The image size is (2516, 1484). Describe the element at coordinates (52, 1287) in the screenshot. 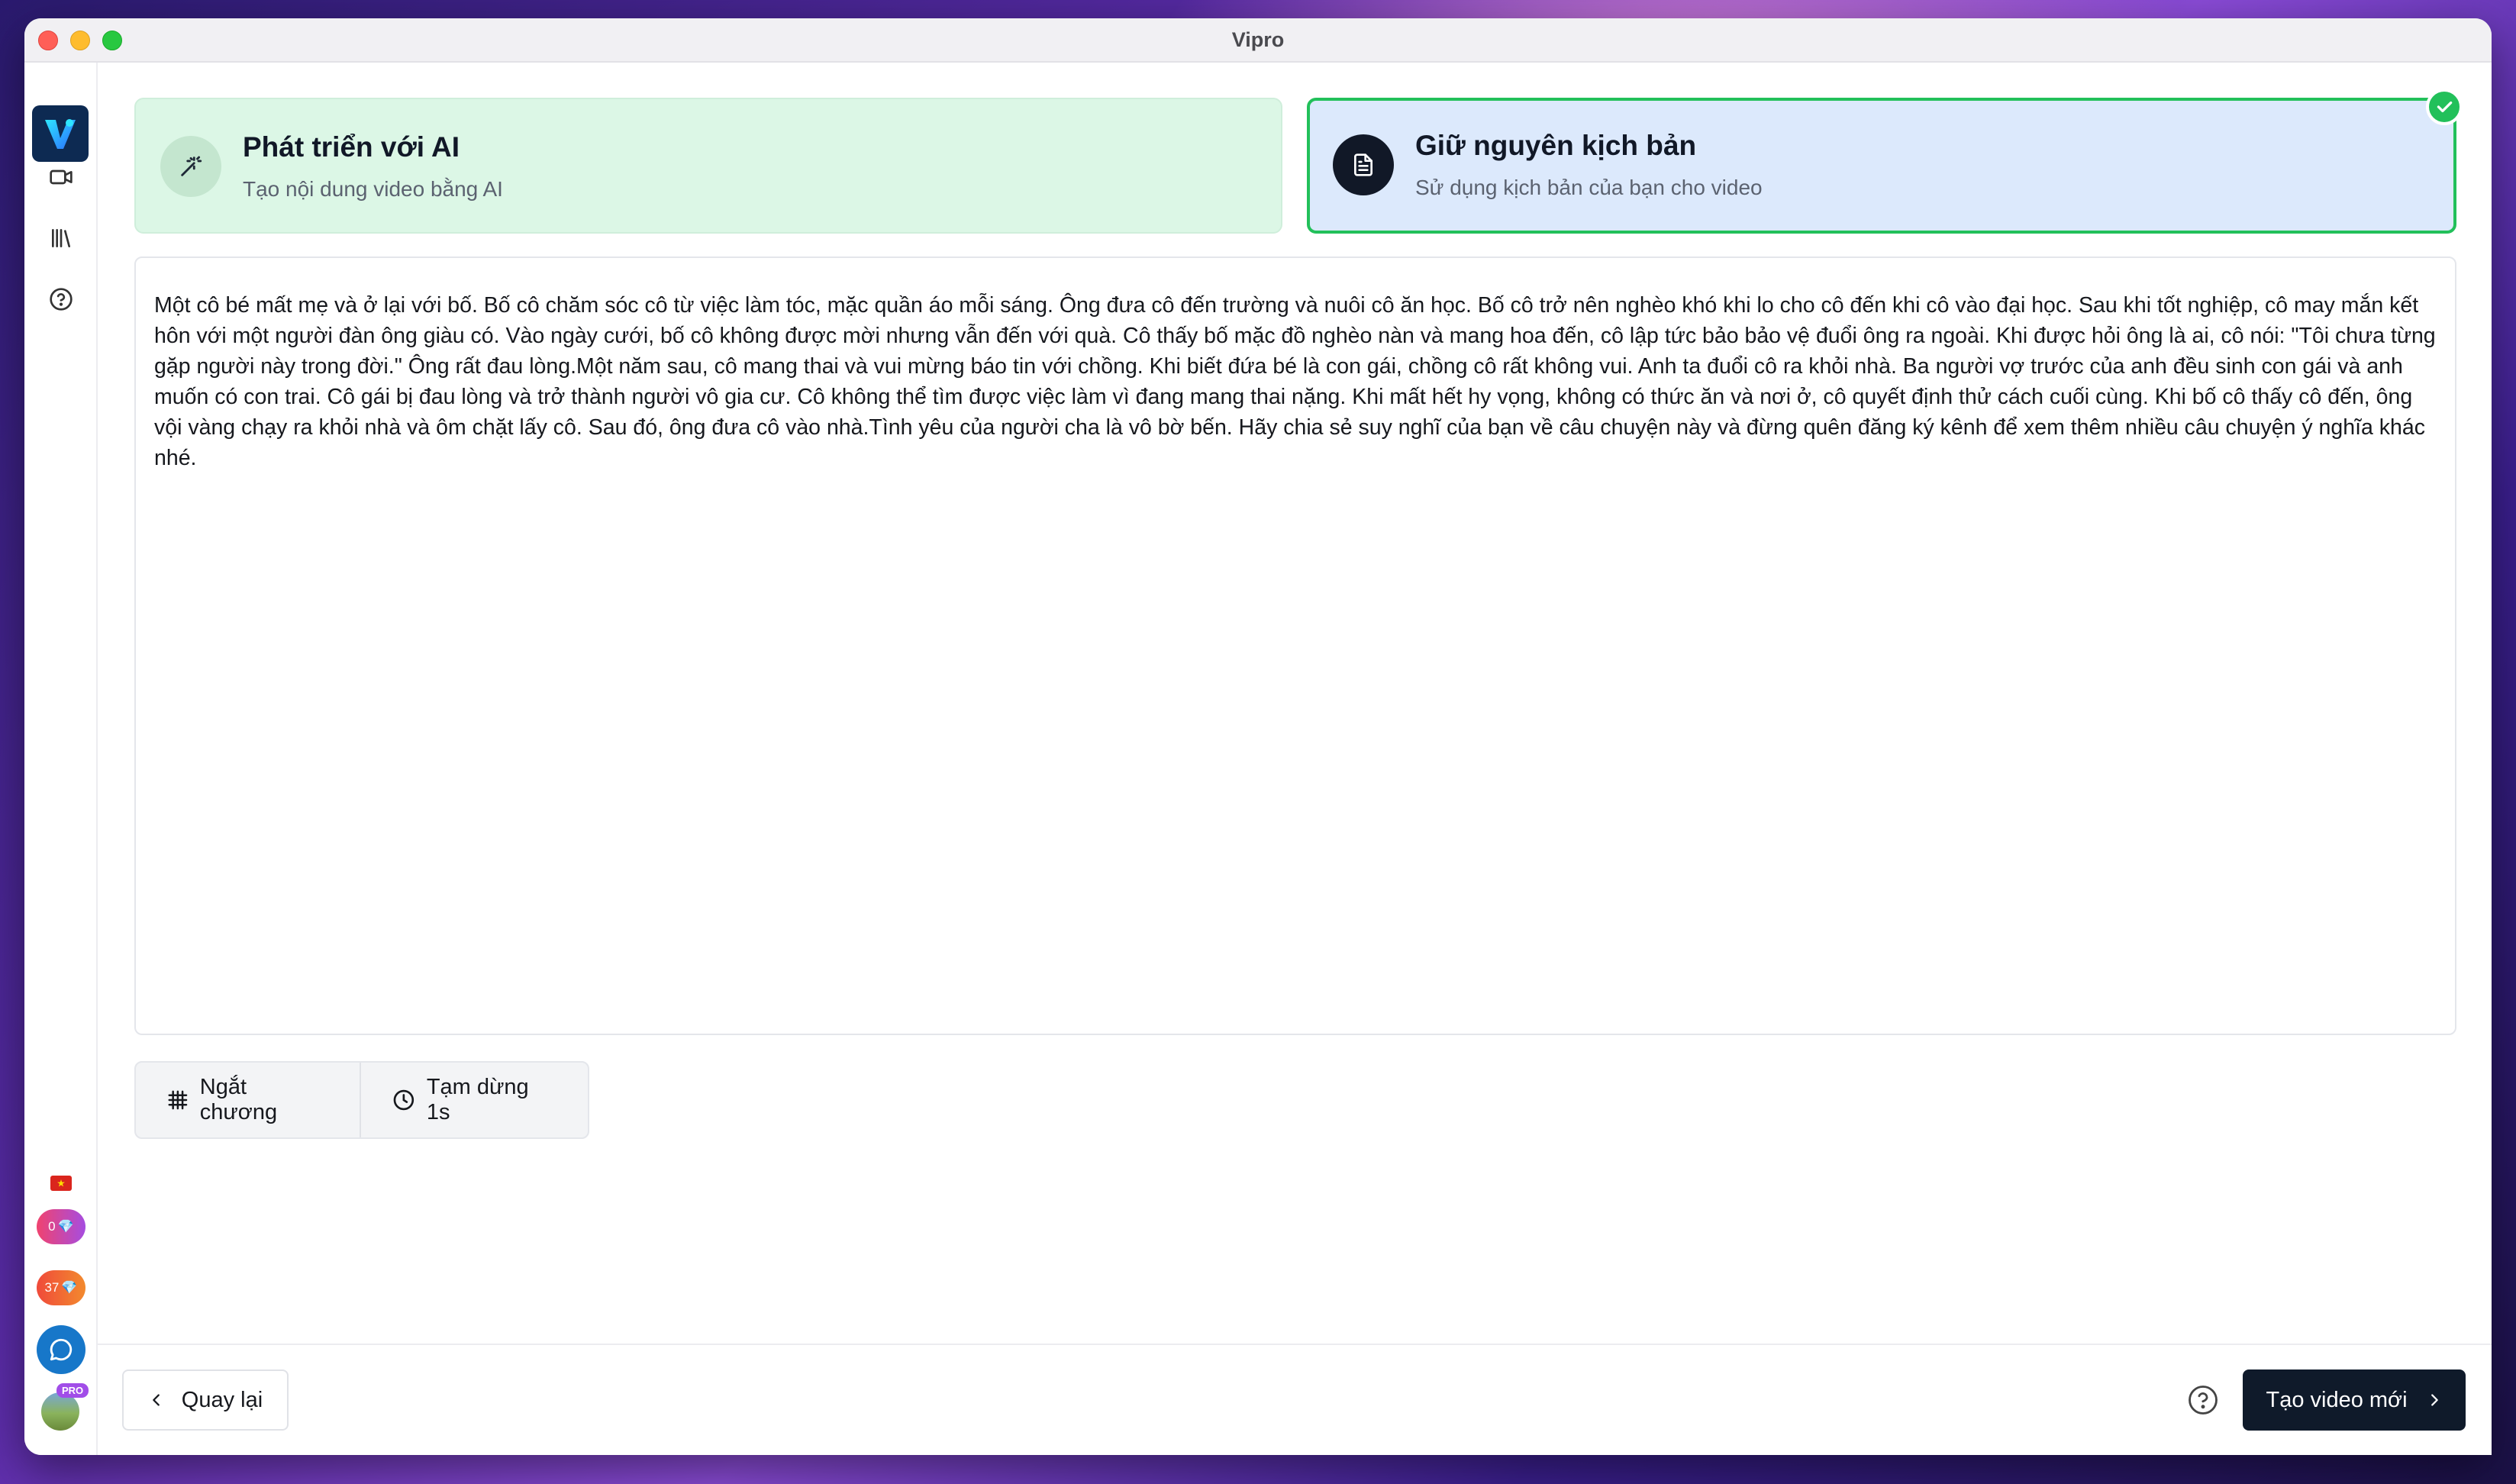

I see `coins-count: 37` at that location.